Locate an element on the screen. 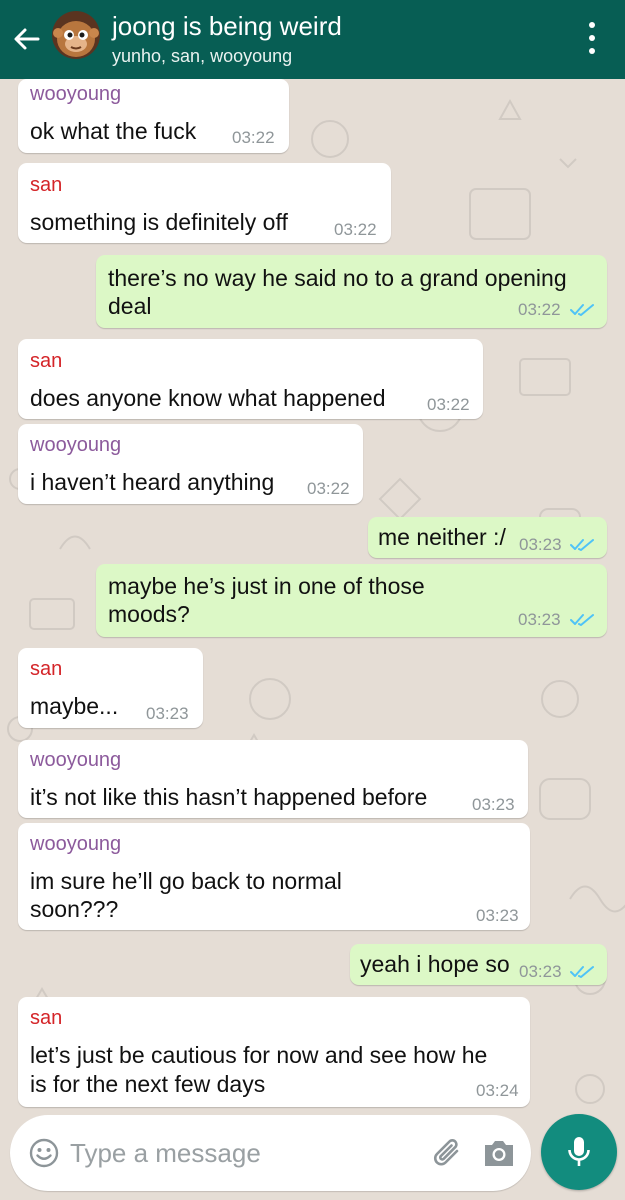 The height and width of the screenshot is (1200, 625). arrow-left-icon is located at coordinates (27, 39).